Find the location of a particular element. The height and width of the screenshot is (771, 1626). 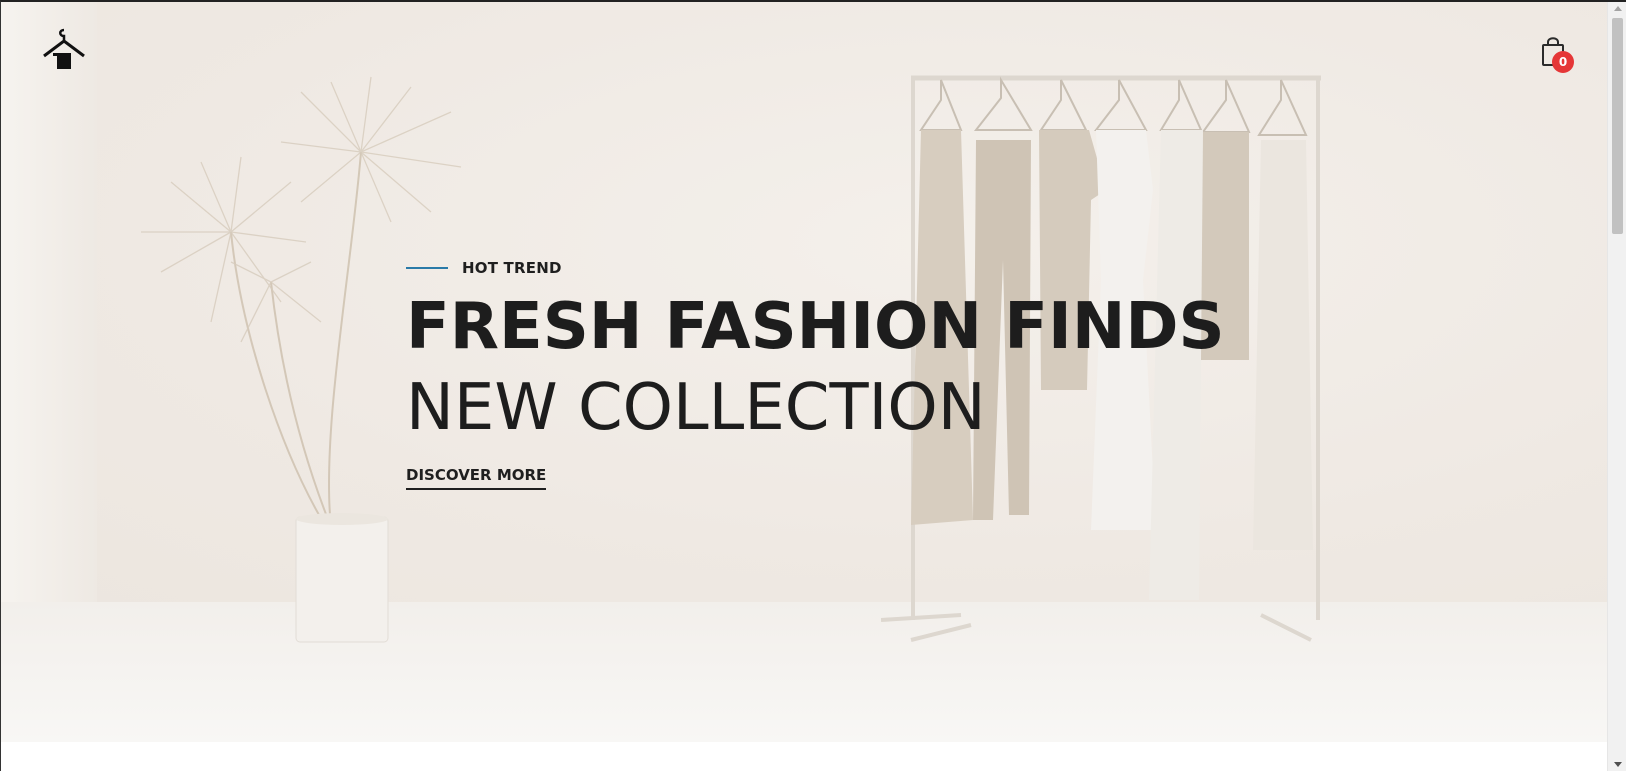

hero-subline: NEW COLLECTION is located at coordinates (696, 408).